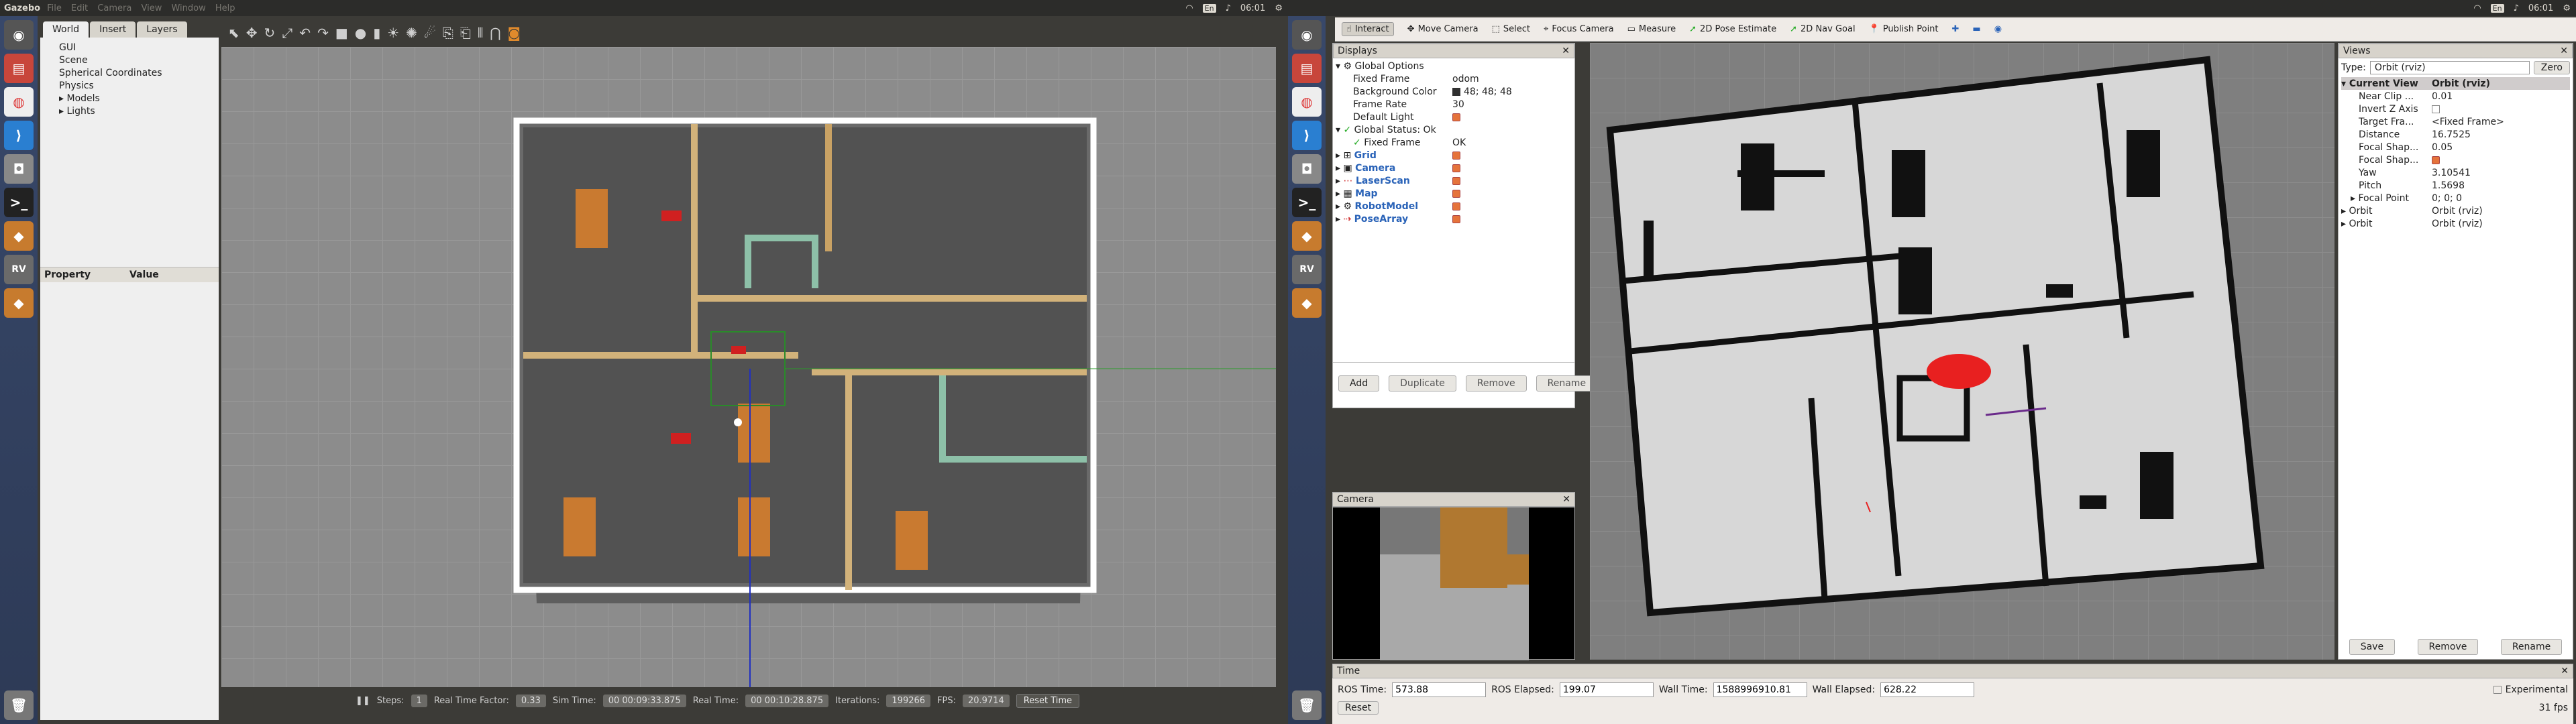 The height and width of the screenshot is (724, 2576). Describe the element at coordinates (225, 8) in the screenshot. I see `menu-help: Help` at that location.